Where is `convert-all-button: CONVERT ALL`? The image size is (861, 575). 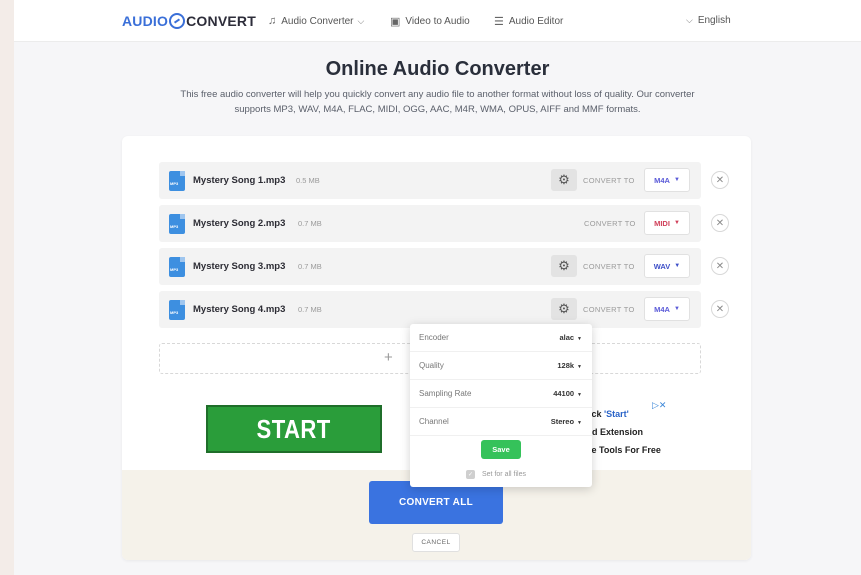 convert-all-button: CONVERT ALL is located at coordinates (436, 502).